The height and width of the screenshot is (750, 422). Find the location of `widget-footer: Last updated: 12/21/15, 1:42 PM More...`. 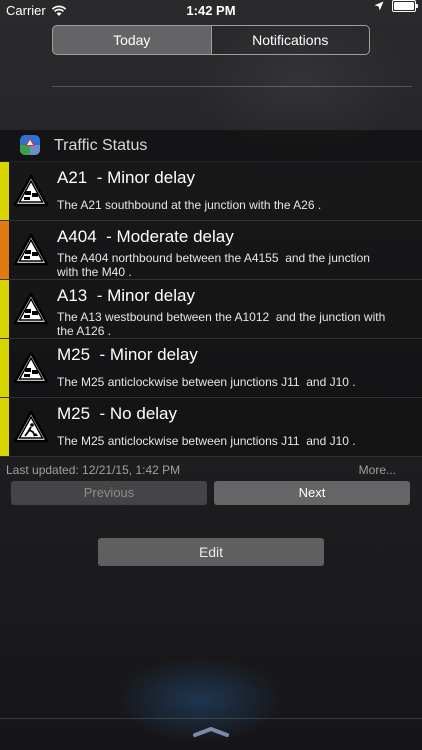

widget-footer: Last updated: 12/21/15, 1:42 PM More... is located at coordinates (211, 470).